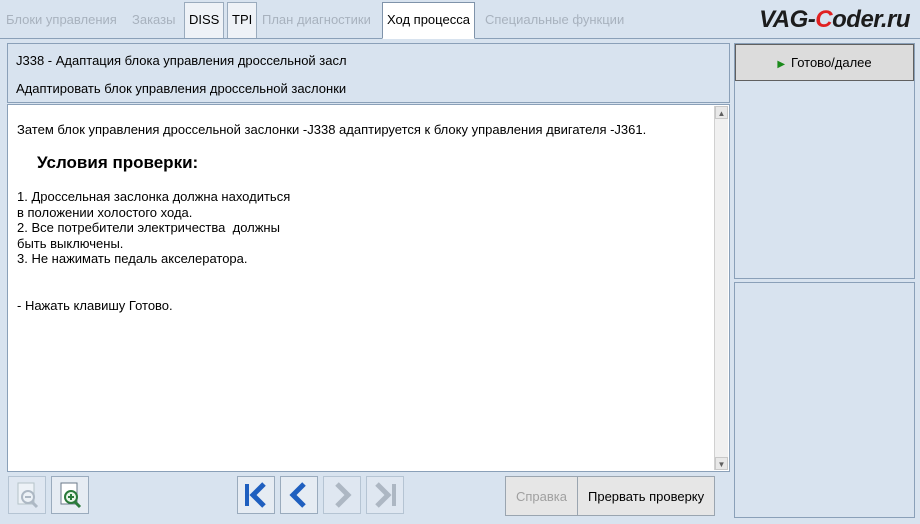  Describe the element at coordinates (204, 20) in the screenshot. I see `tab-diss: DISS` at that location.